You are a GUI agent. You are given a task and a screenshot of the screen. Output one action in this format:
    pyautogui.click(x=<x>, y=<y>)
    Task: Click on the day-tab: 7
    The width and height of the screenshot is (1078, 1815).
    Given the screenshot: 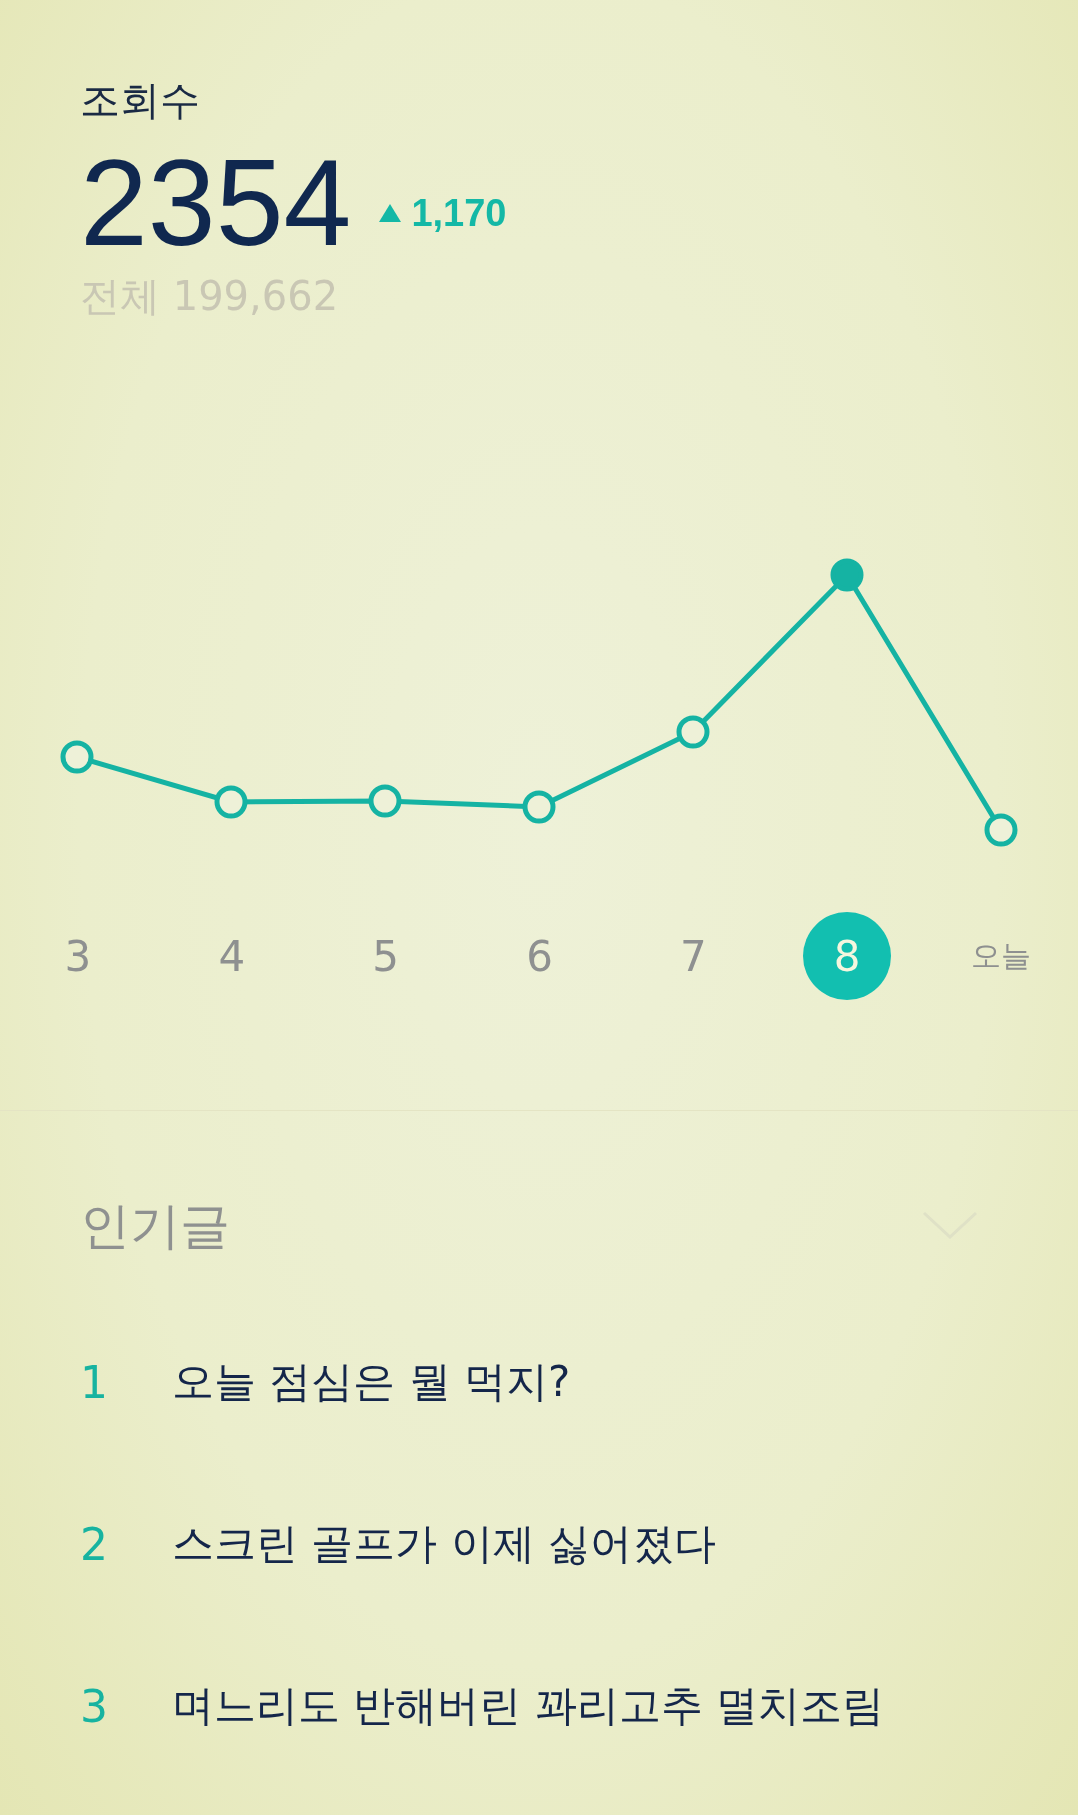 What is the action you would take?
    pyautogui.click(x=693, y=956)
    